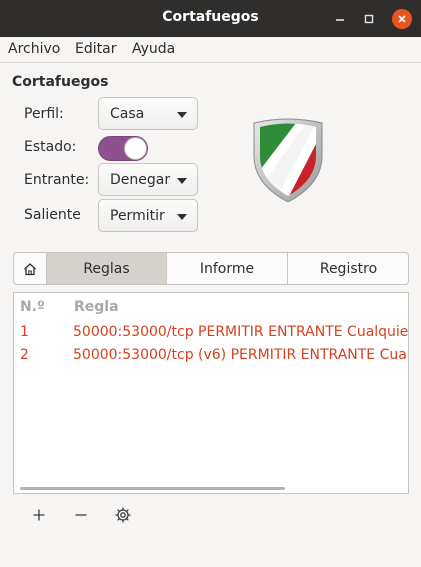  What do you see at coordinates (95, 49) in the screenshot?
I see `menu-editar: Editar` at bounding box center [95, 49].